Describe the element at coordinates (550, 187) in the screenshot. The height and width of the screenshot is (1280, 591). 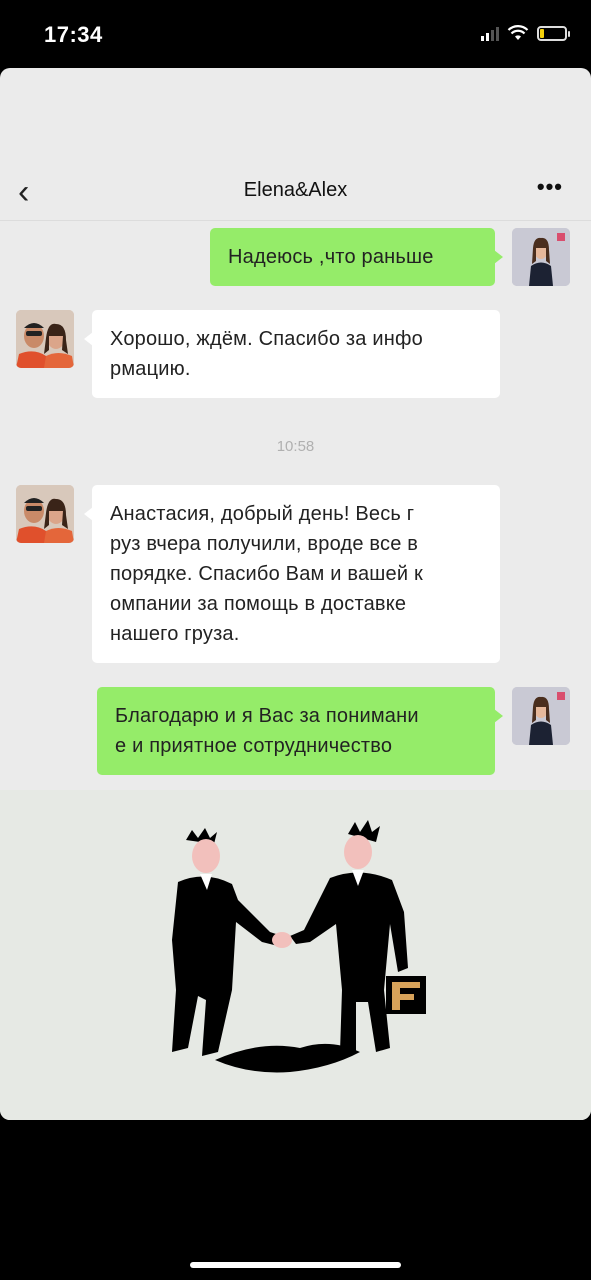
I see `more-button: •••` at that location.